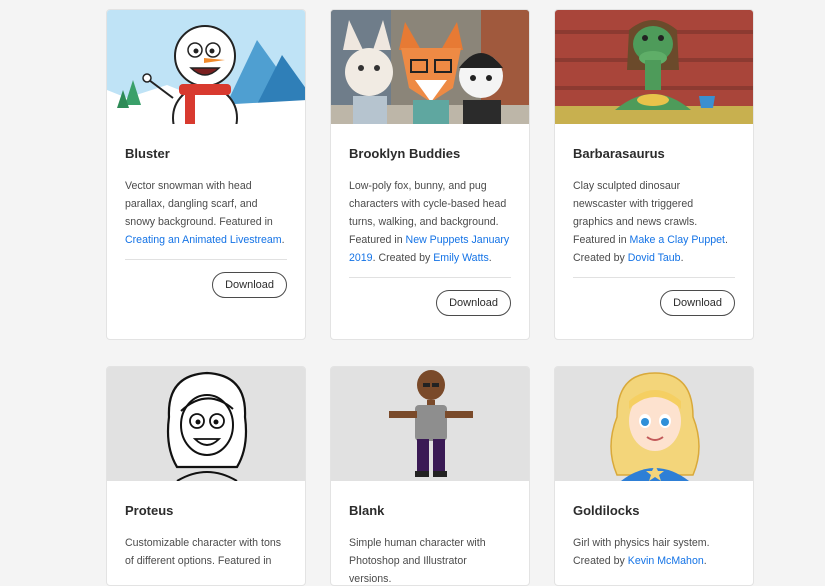 The image size is (825, 586). I want to click on card-title: Brooklyn Buddies, so click(405, 153).